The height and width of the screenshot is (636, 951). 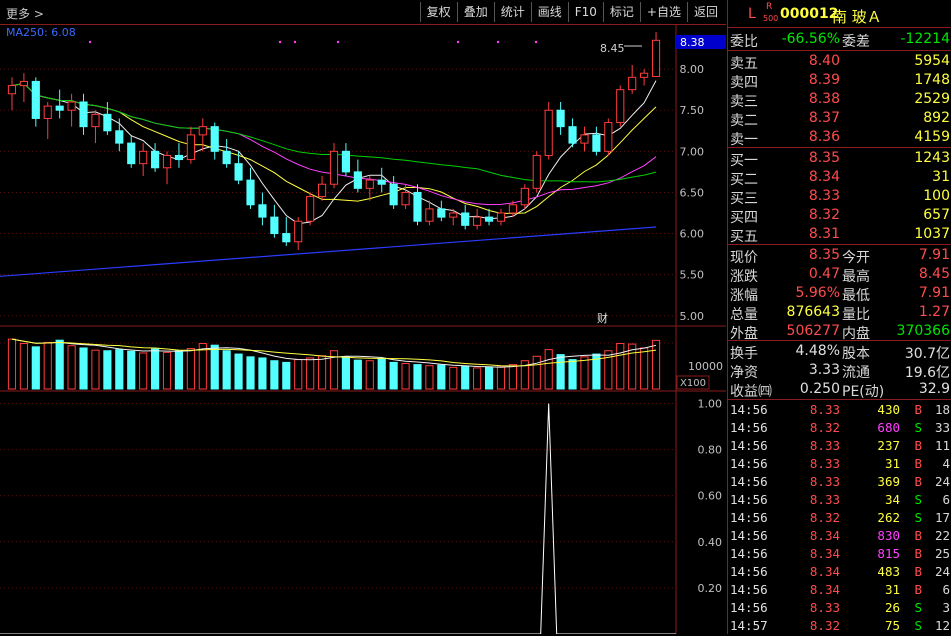 I want to click on toolbar-button: 画线, so click(x=549, y=12).